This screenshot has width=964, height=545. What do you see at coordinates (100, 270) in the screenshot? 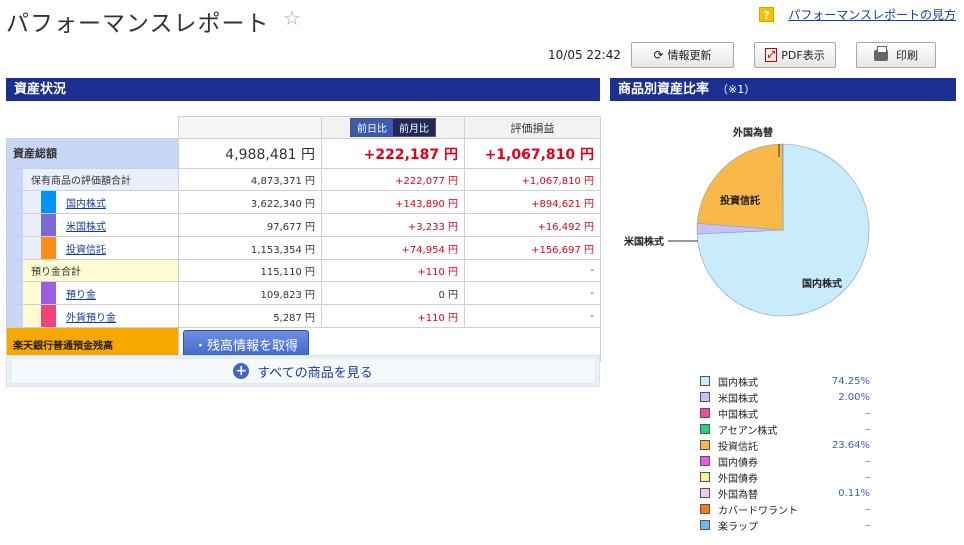
I see `deposit-total-label: 預り金合計` at bounding box center [100, 270].